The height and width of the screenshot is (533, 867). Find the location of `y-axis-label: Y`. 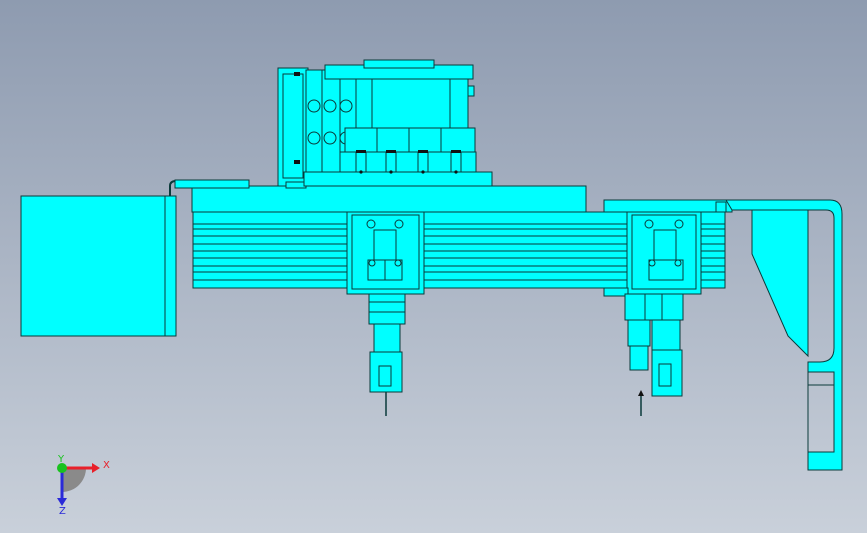

y-axis-label: Y is located at coordinates (61, 459).